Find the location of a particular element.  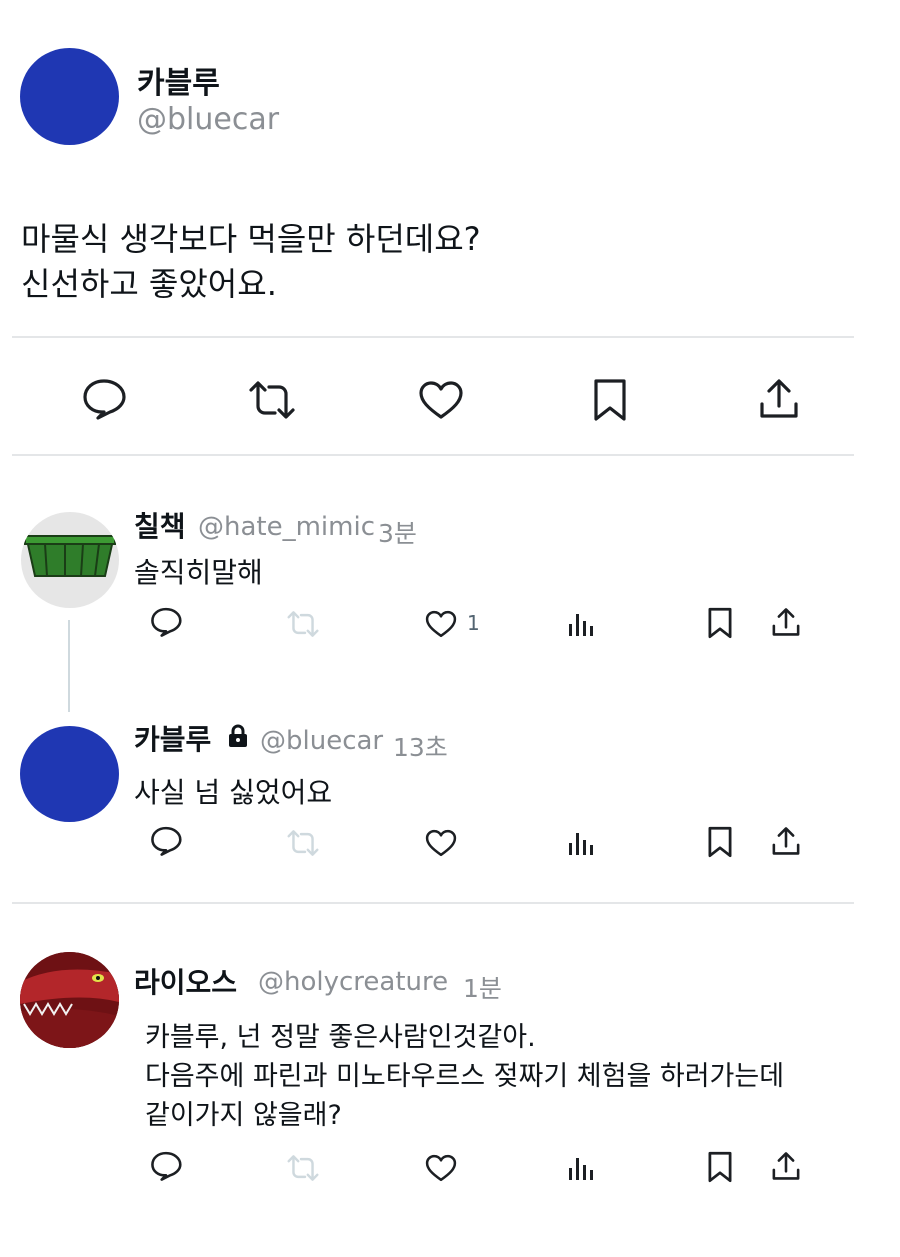

reply3-display-name: 라이오스 is located at coordinates (185, 981).